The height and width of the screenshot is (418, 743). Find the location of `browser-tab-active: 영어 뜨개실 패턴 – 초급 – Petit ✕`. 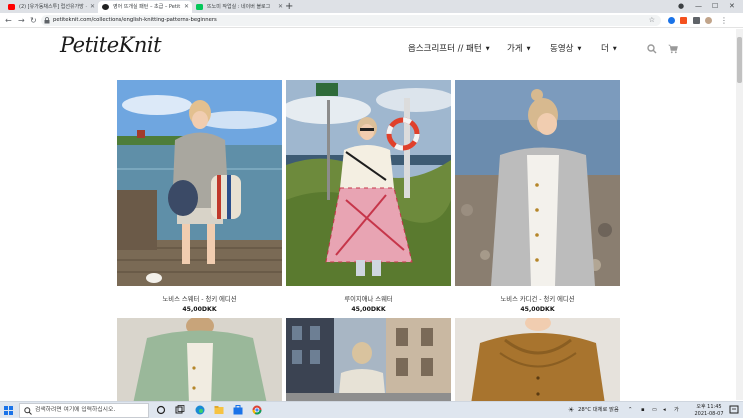

browser-tab-active: 영어 뜨개실 패턴 – 초급 – Petit ✕ is located at coordinates (145, 7).